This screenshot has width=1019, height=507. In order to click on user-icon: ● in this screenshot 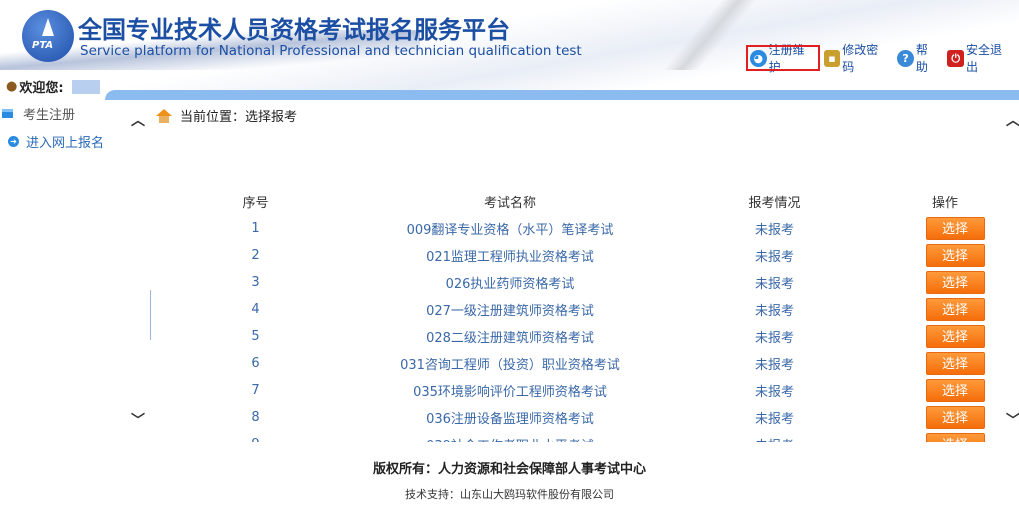, I will do `click(12, 86)`.